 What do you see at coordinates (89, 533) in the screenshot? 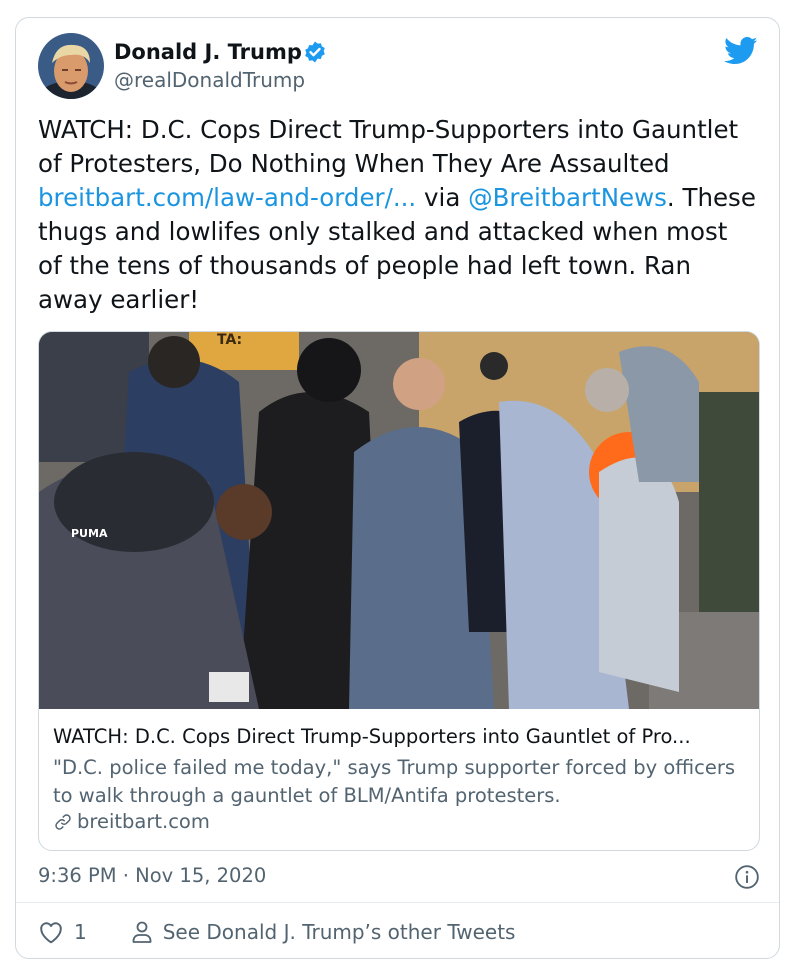
I see `cap-logo-text: PUMA` at bounding box center [89, 533].